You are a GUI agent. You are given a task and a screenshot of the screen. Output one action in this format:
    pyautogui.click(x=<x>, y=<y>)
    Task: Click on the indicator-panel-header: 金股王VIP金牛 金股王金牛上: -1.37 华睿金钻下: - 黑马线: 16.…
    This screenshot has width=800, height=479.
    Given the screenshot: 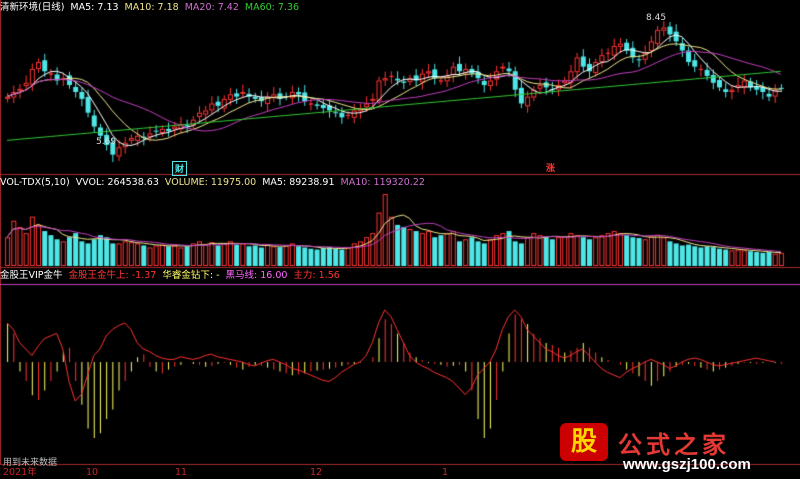 What is the action you would take?
    pyautogui.click(x=170, y=276)
    